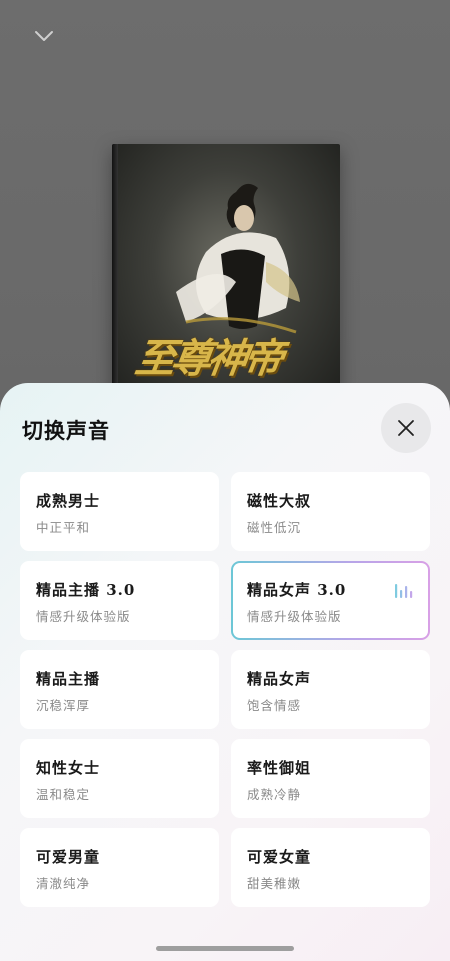 The width and height of the screenshot is (450, 961). I want to click on voice-option-card: 成熟男士 中正平和, so click(119, 511).